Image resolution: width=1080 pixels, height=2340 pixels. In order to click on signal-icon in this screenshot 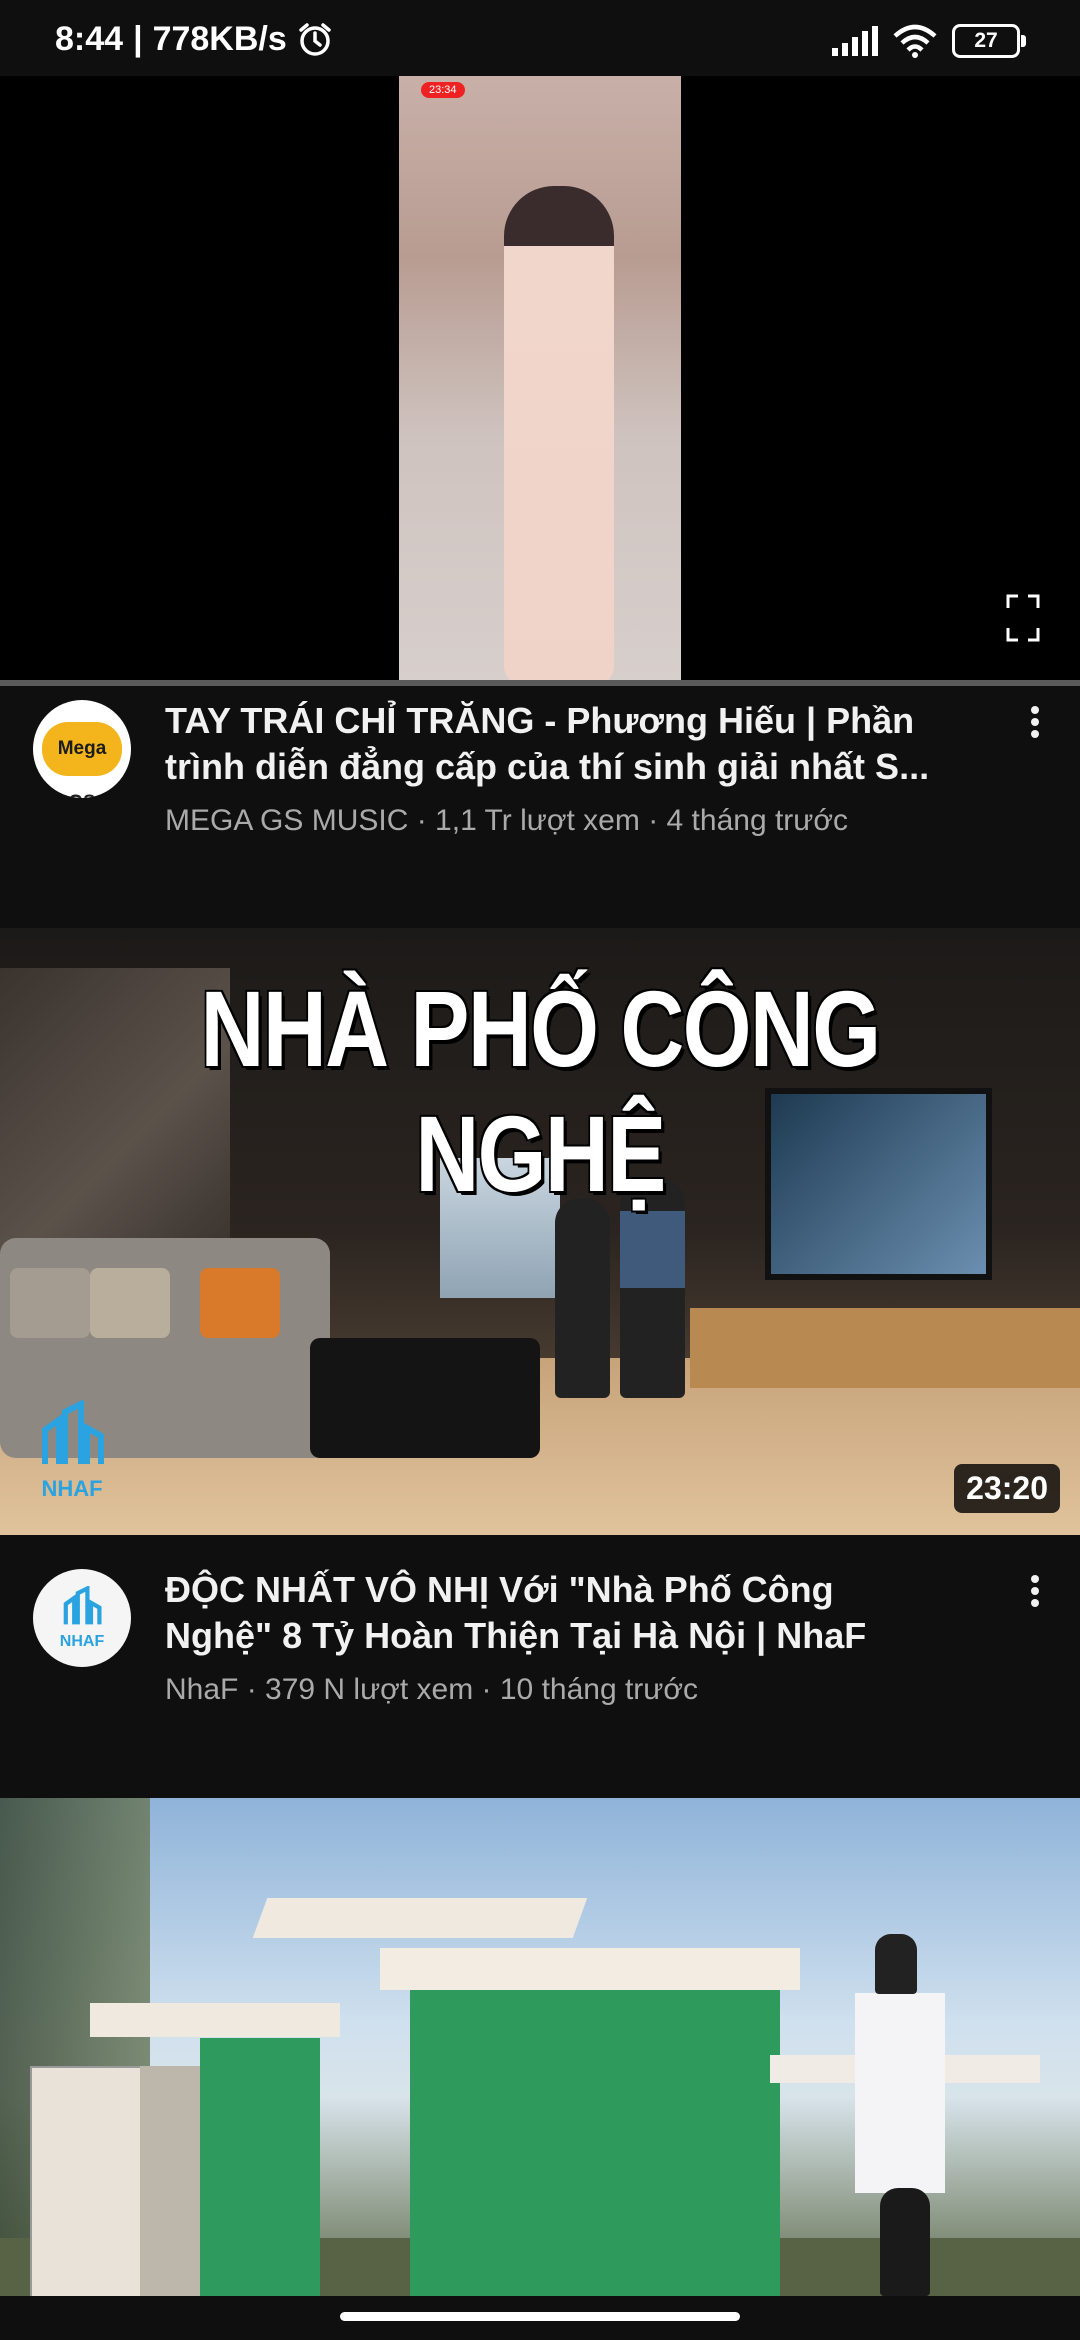, I will do `click(855, 41)`.